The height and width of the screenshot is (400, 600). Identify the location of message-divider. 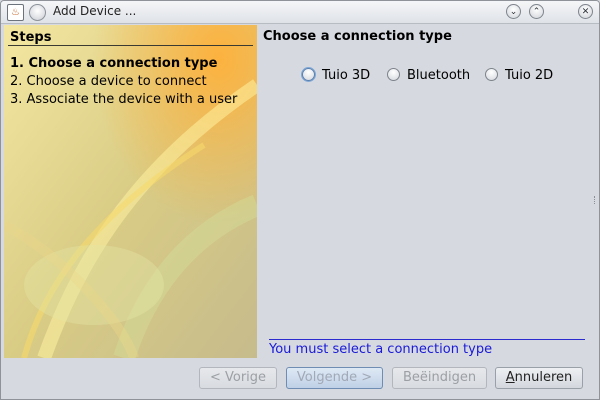
(427, 339).